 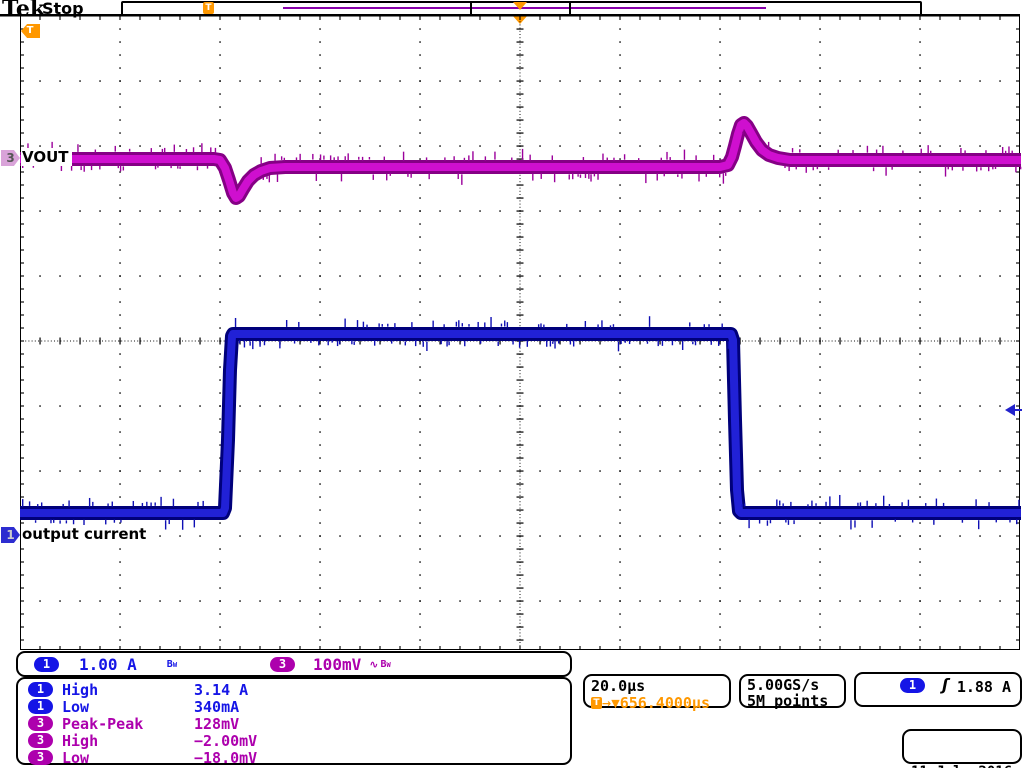 I want to click on record-length: 5M points, so click(x=788, y=701).